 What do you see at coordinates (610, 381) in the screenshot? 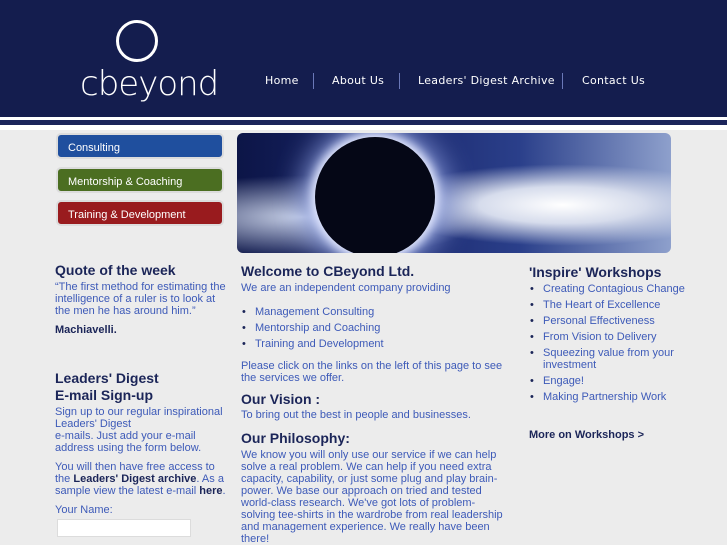
I see `workshop-link: Engage!` at bounding box center [610, 381].